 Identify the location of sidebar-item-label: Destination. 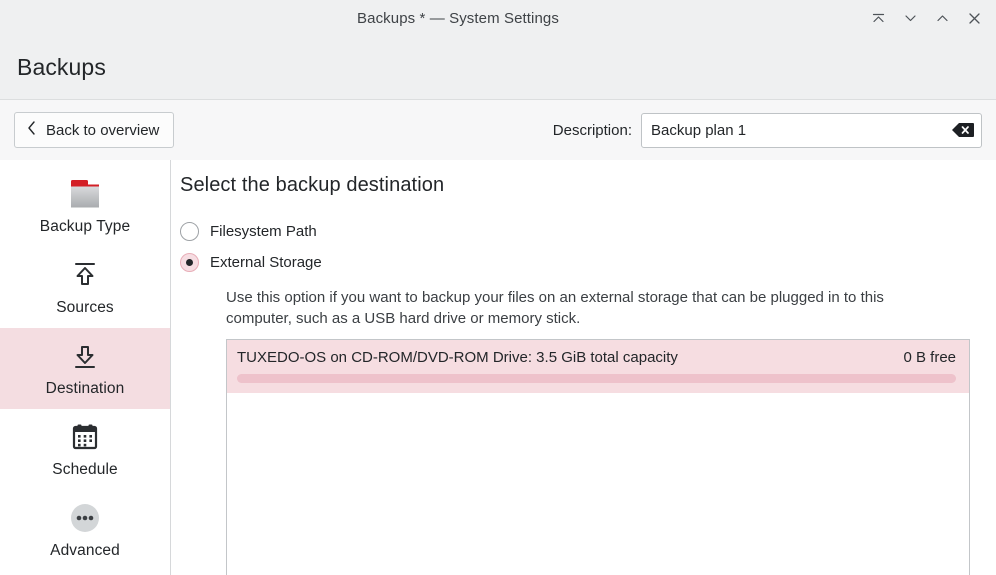
(85, 388).